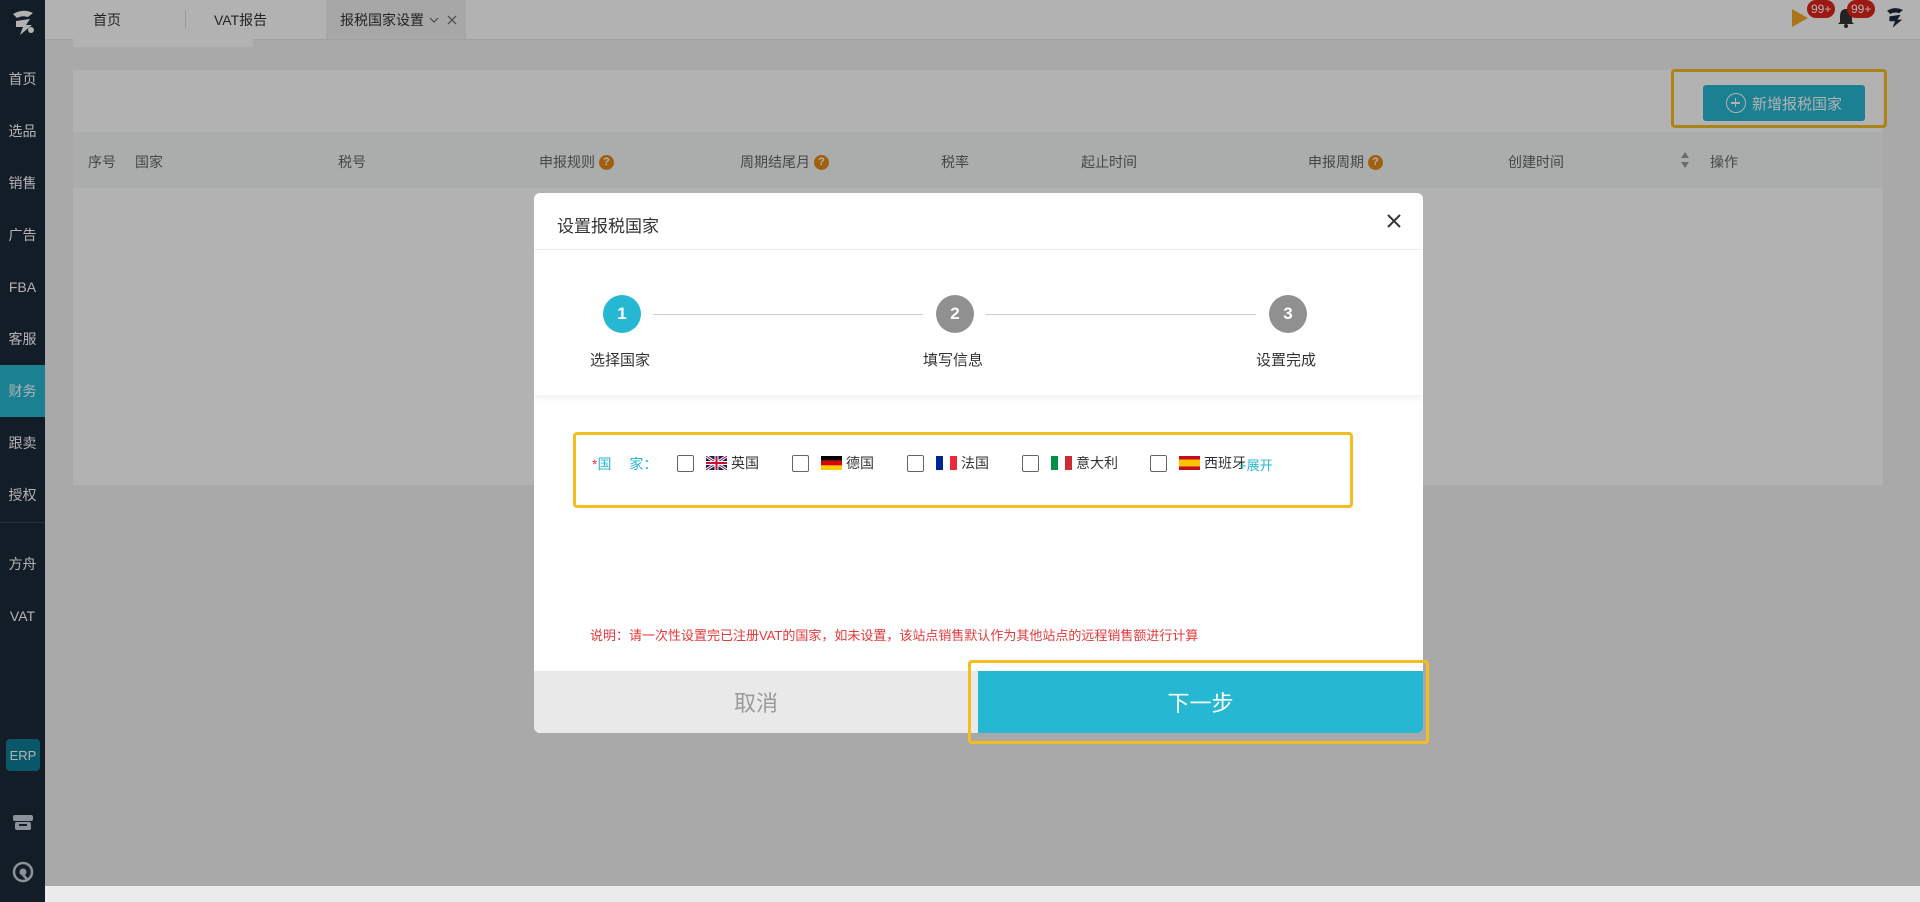 The width and height of the screenshot is (1920, 902). Describe the element at coordinates (1286, 360) in the screenshot. I see `step-3-label: 设置完成` at that location.